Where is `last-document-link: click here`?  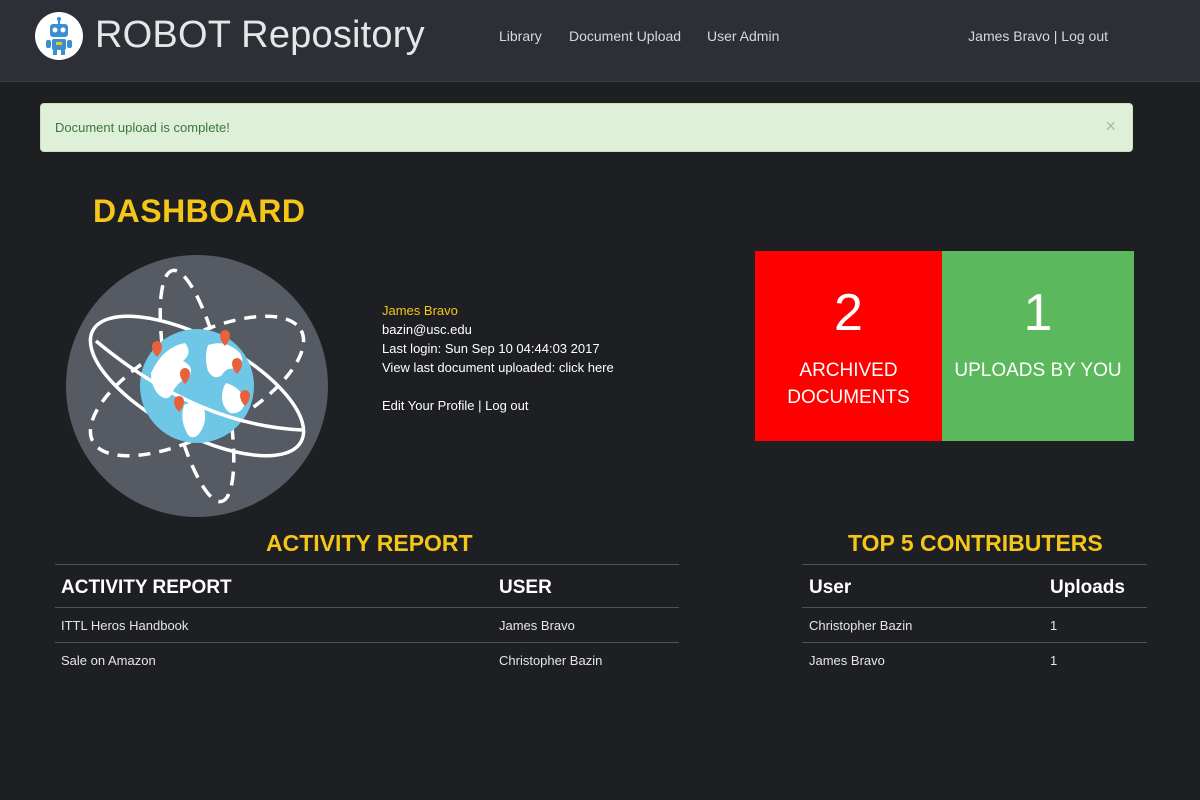 last-document-link: click here is located at coordinates (586, 367).